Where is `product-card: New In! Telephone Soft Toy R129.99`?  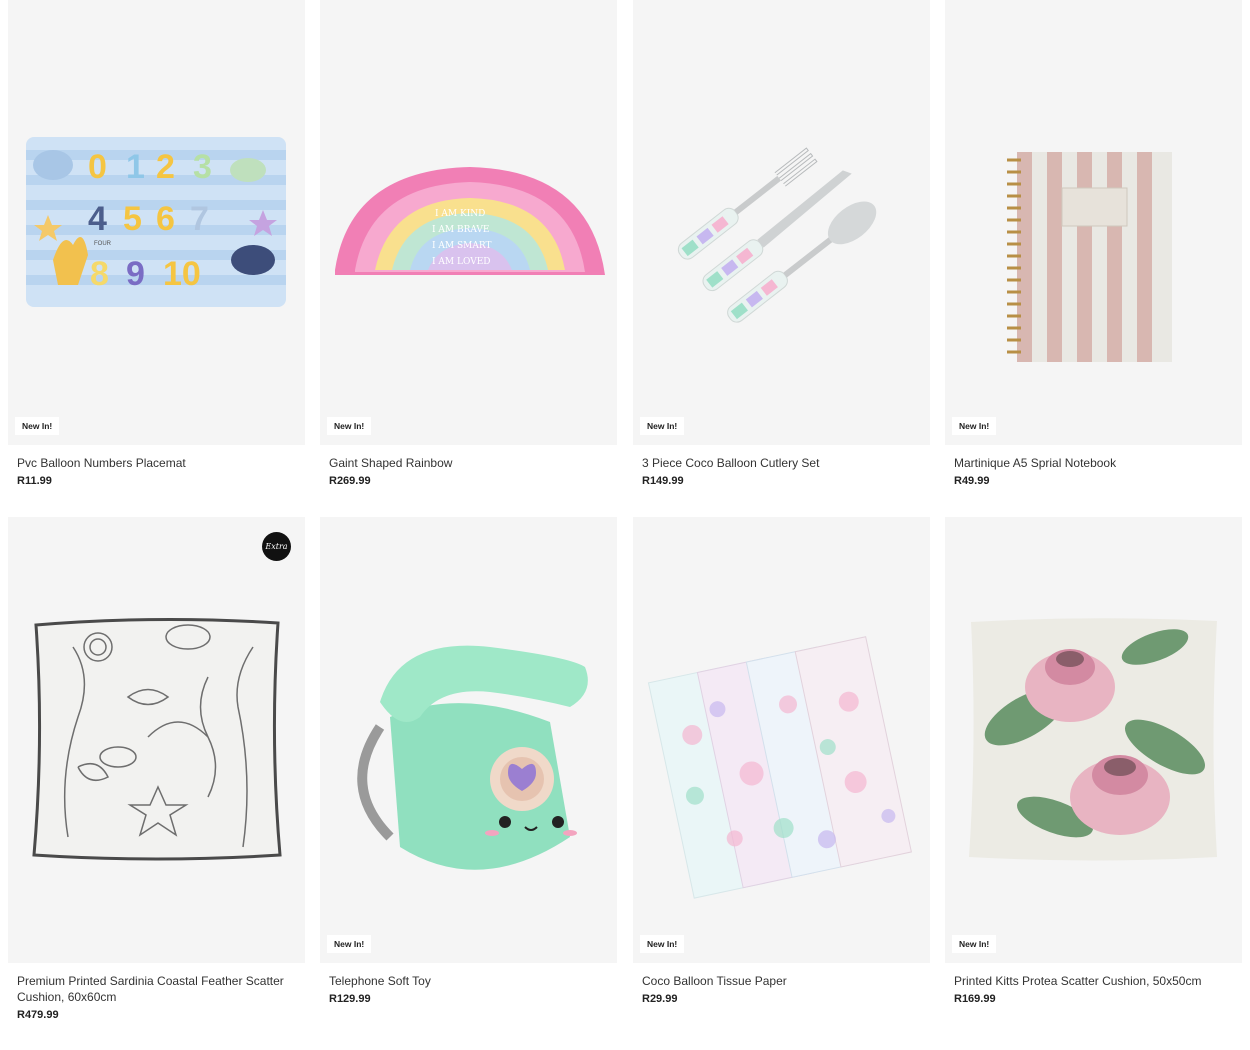
product-card: New In! Telephone Soft Toy R129.99 is located at coordinates (468, 761).